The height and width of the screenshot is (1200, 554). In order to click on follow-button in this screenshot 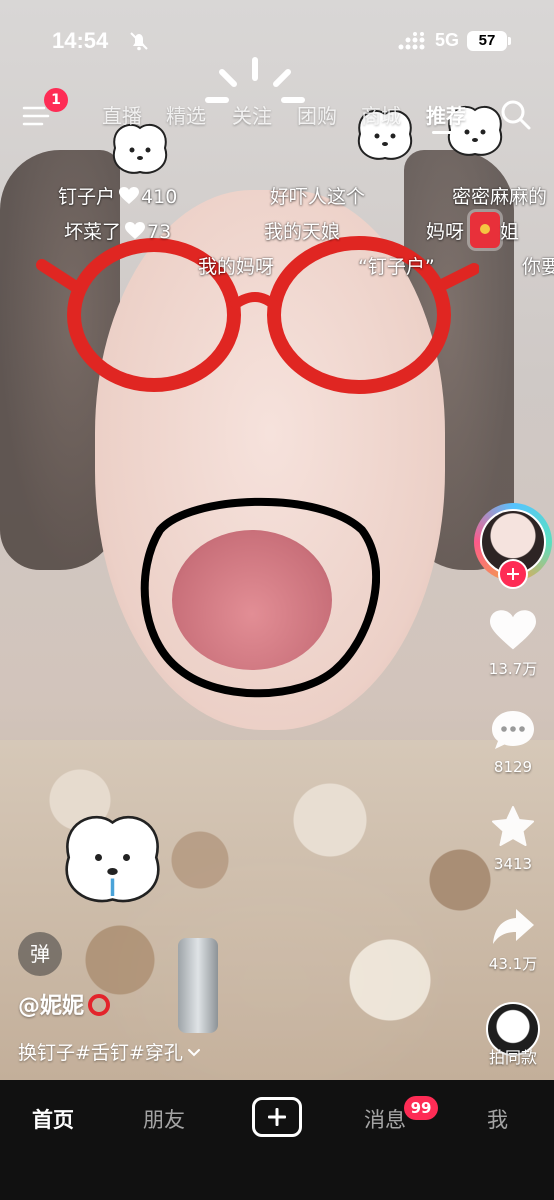, I will do `click(513, 574)`.